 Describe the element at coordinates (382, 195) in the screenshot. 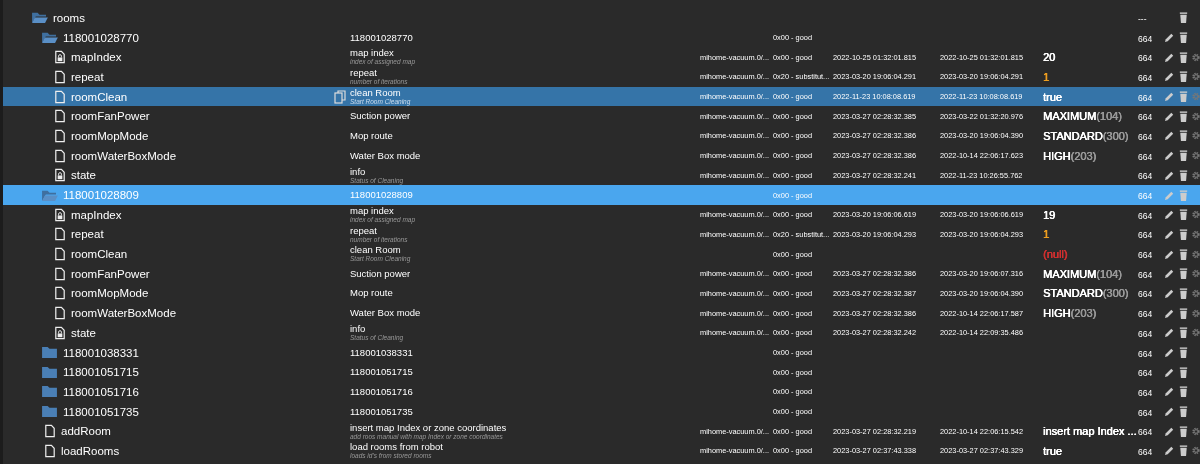

I see `object-name: 118001028809` at that location.